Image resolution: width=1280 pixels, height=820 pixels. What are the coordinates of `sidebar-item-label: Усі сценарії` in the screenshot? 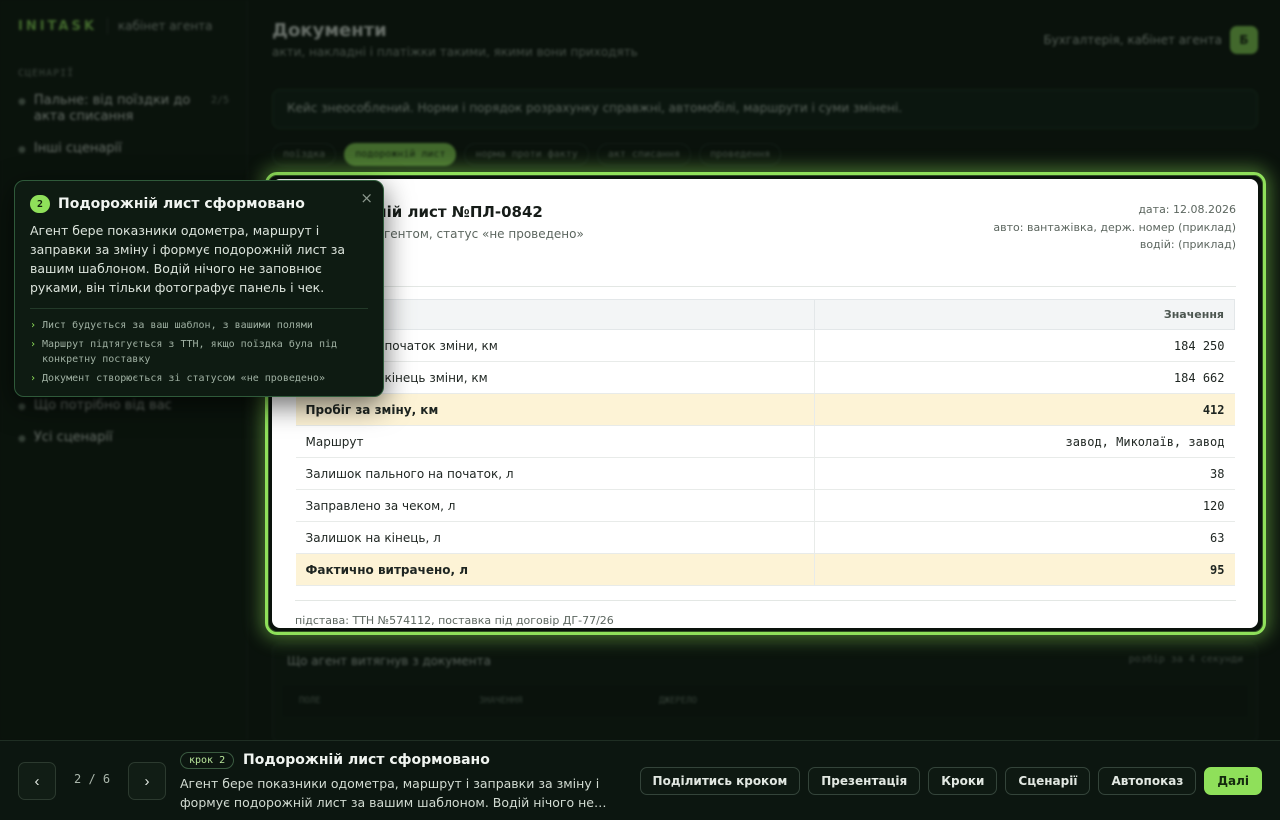 It's located at (73, 437).